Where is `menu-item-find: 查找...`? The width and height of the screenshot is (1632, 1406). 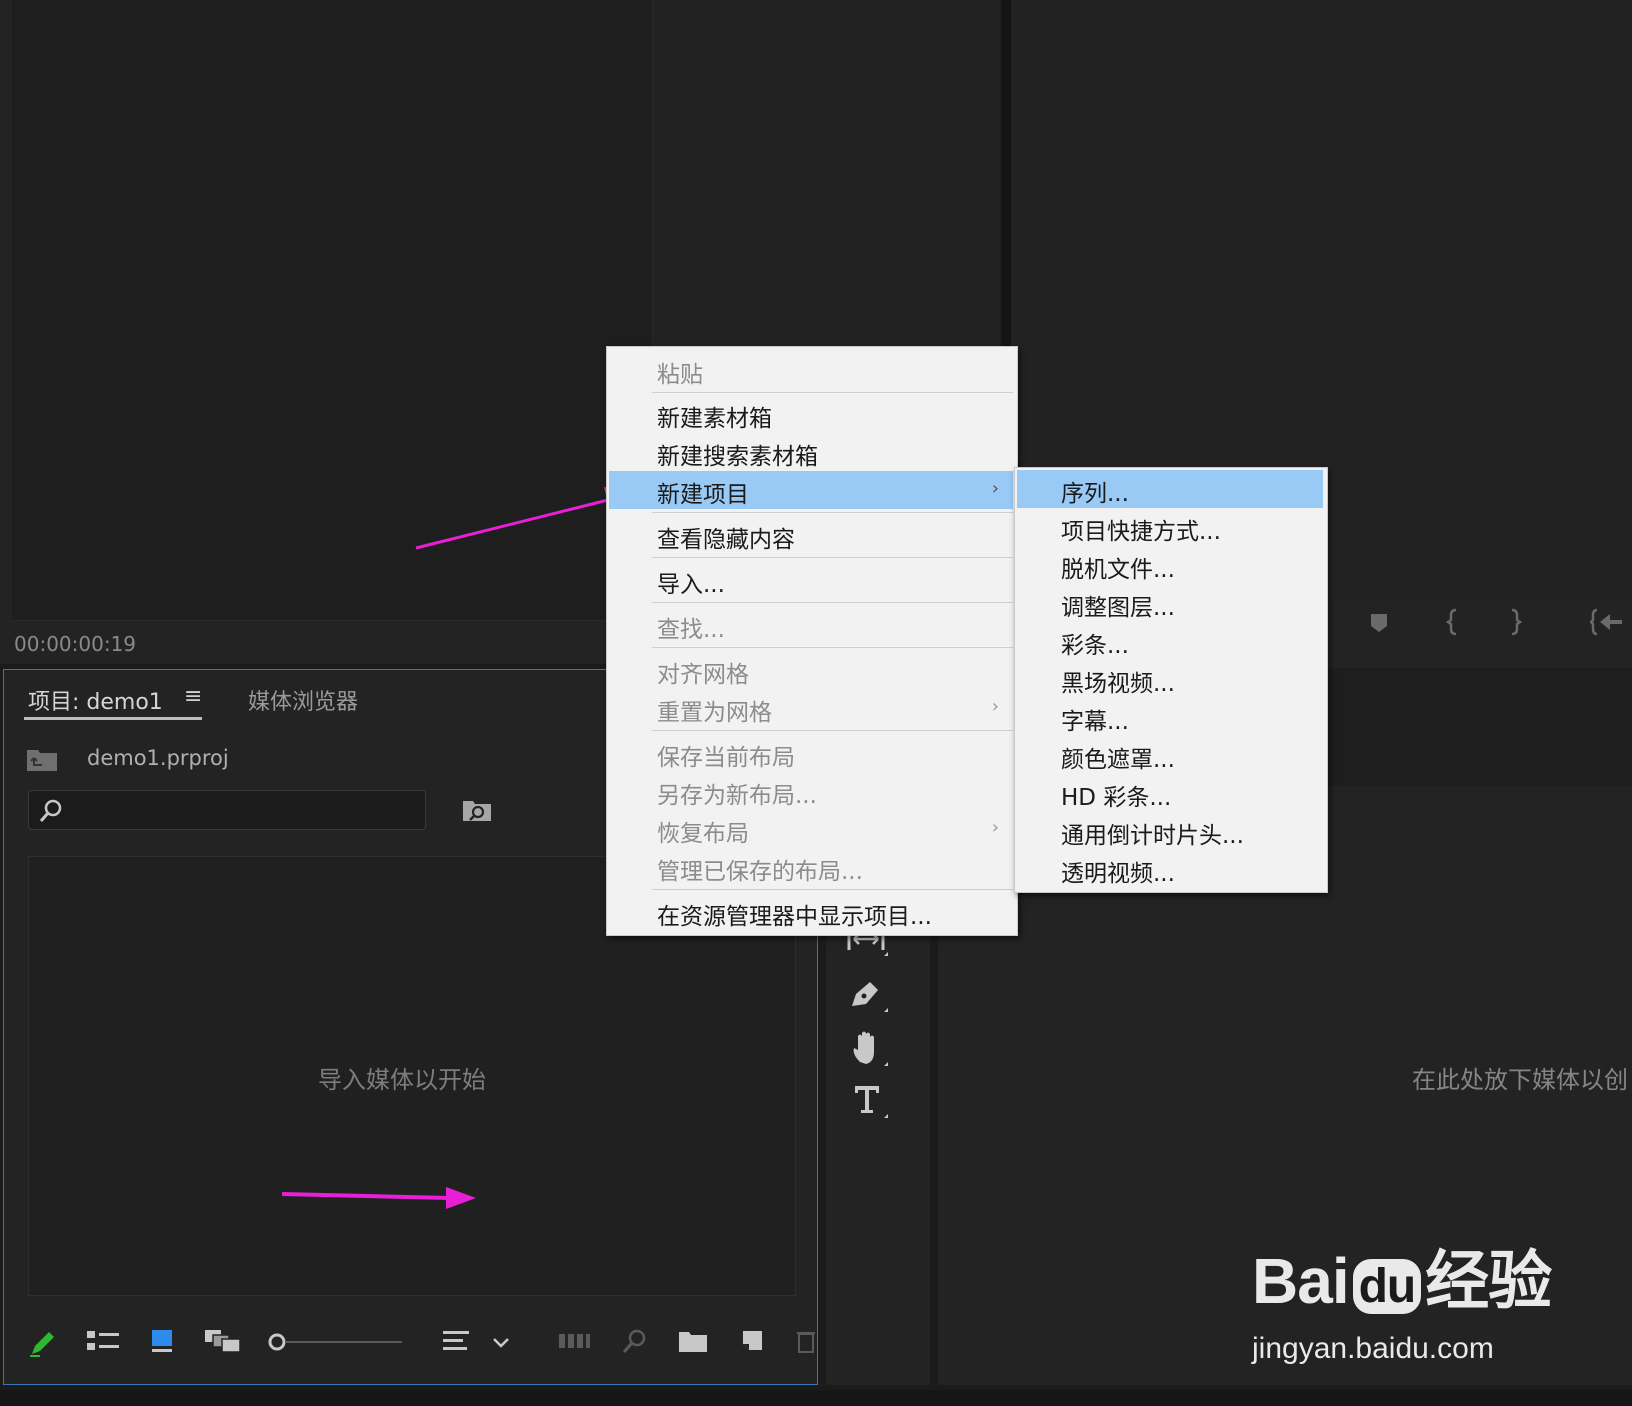
menu-item-find: 查找... is located at coordinates (691, 627).